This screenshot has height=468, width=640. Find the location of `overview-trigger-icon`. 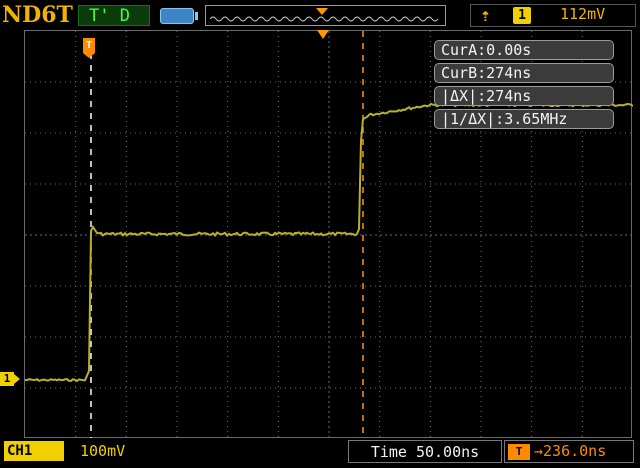

overview-trigger-icon is located at coordinates (322, 11).